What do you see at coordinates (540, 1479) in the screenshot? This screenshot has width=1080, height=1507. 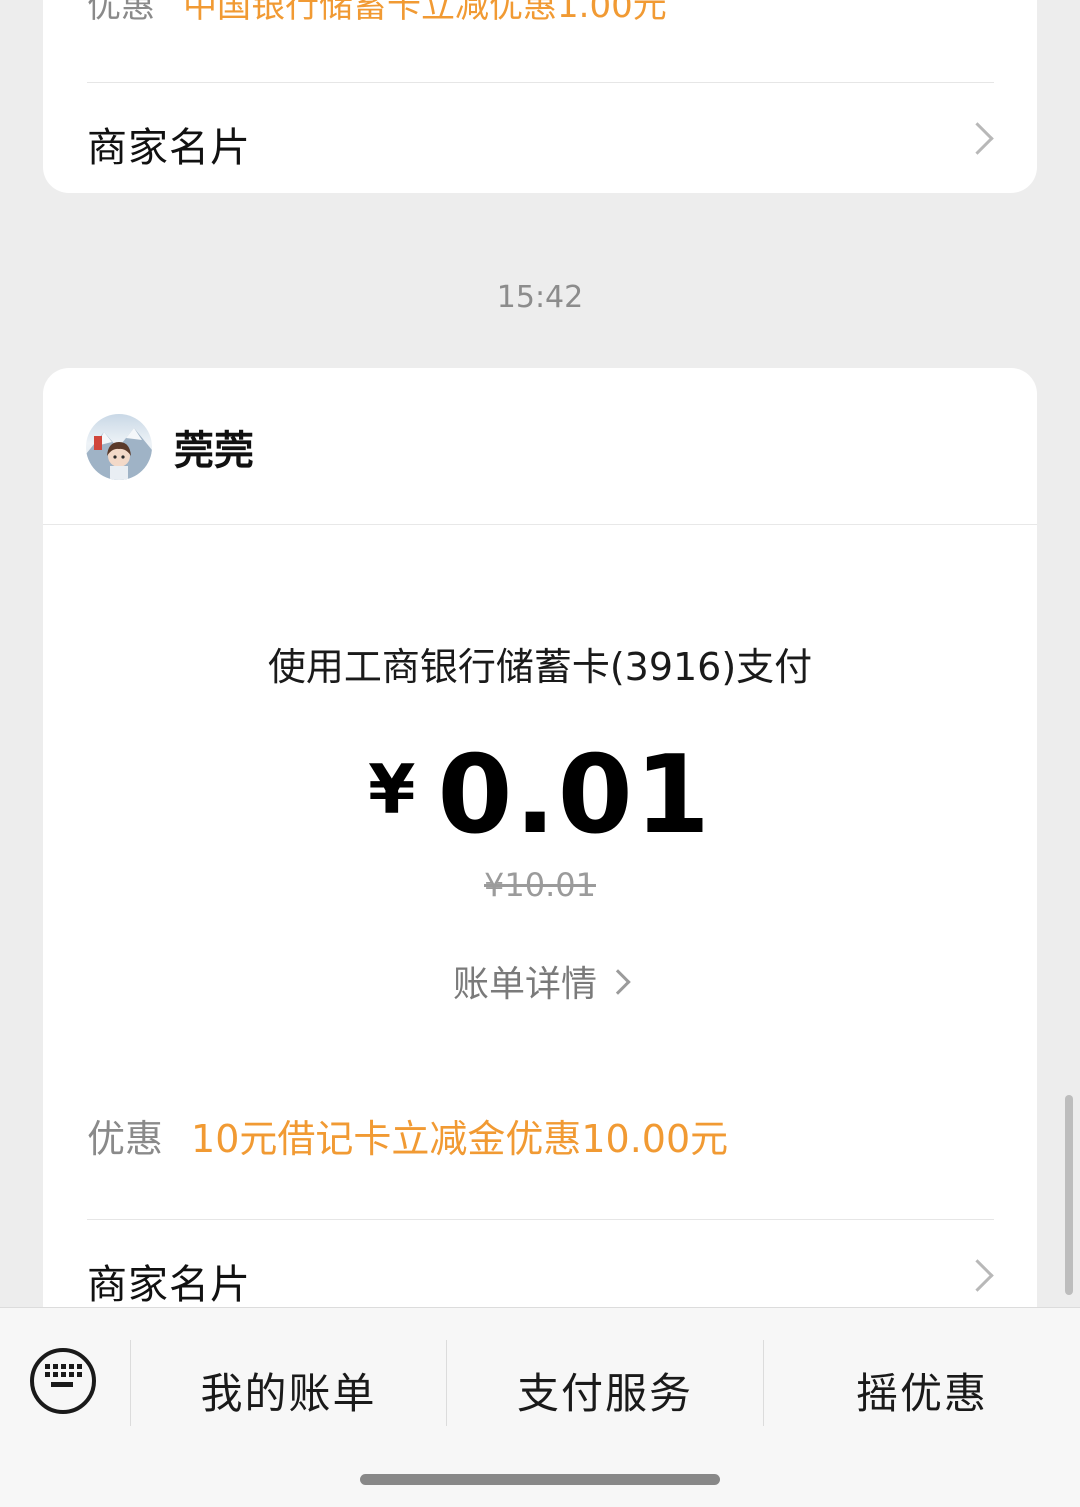 I see `home-indicator` at bounding box center [540, 1479].